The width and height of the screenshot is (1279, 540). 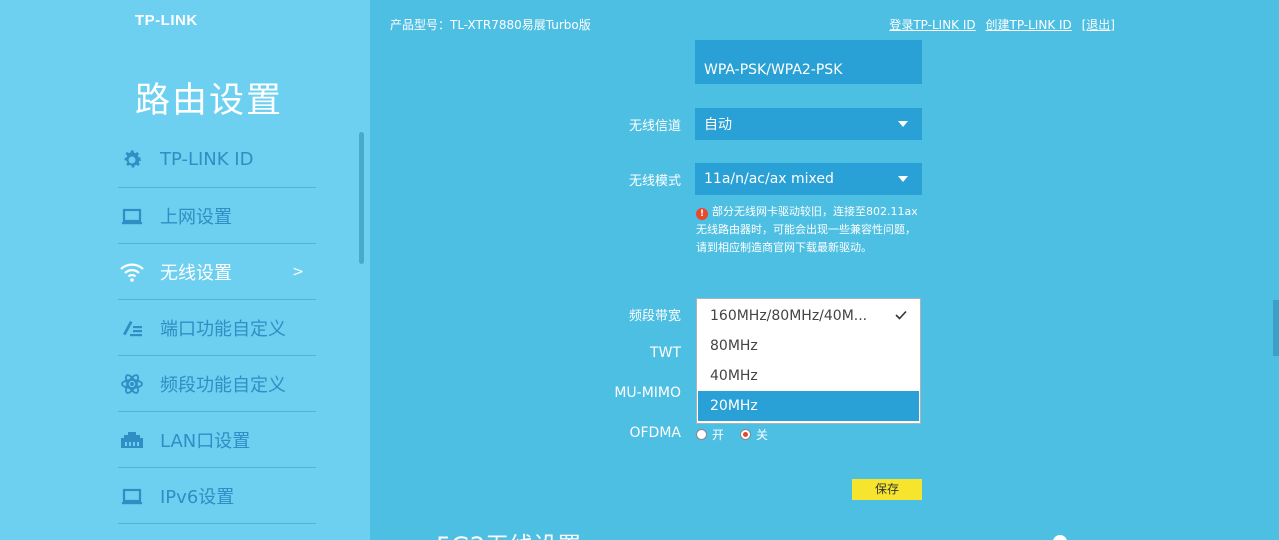 I want to click on check-icon, so click(x=901, y=315).